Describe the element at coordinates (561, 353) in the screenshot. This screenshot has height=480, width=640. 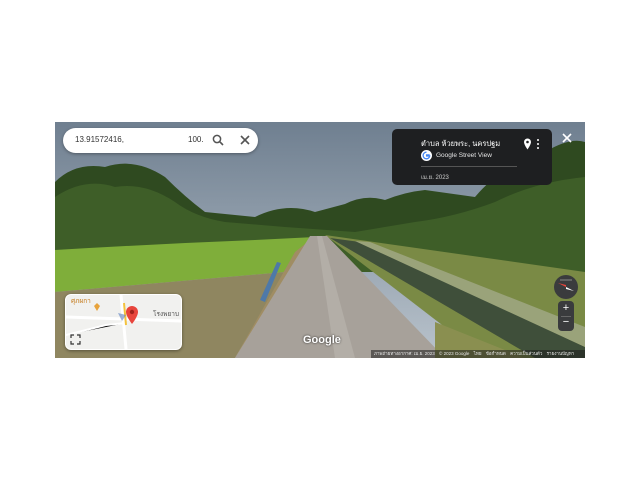
I see `footer-link-report: รายงานปัญหา` at that location.